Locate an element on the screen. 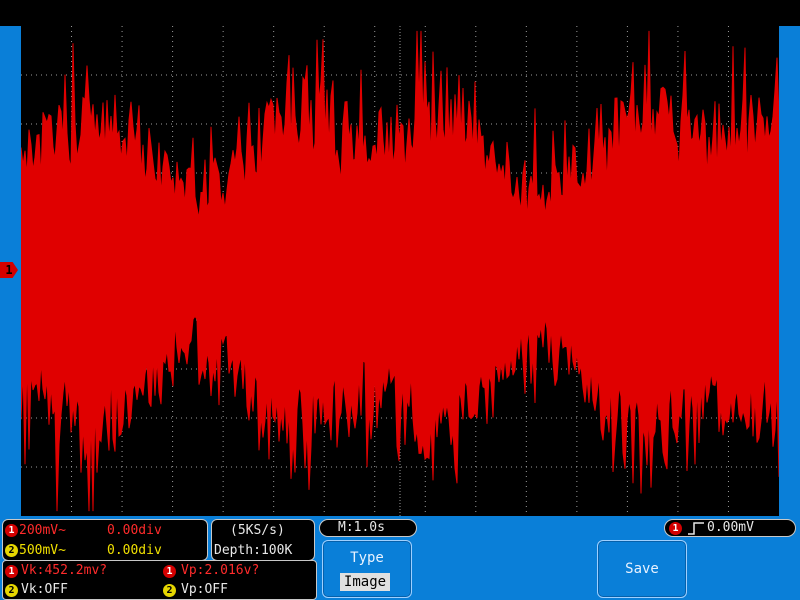  ch2-measure-badge: 2 is located at coordinates (11, 590).